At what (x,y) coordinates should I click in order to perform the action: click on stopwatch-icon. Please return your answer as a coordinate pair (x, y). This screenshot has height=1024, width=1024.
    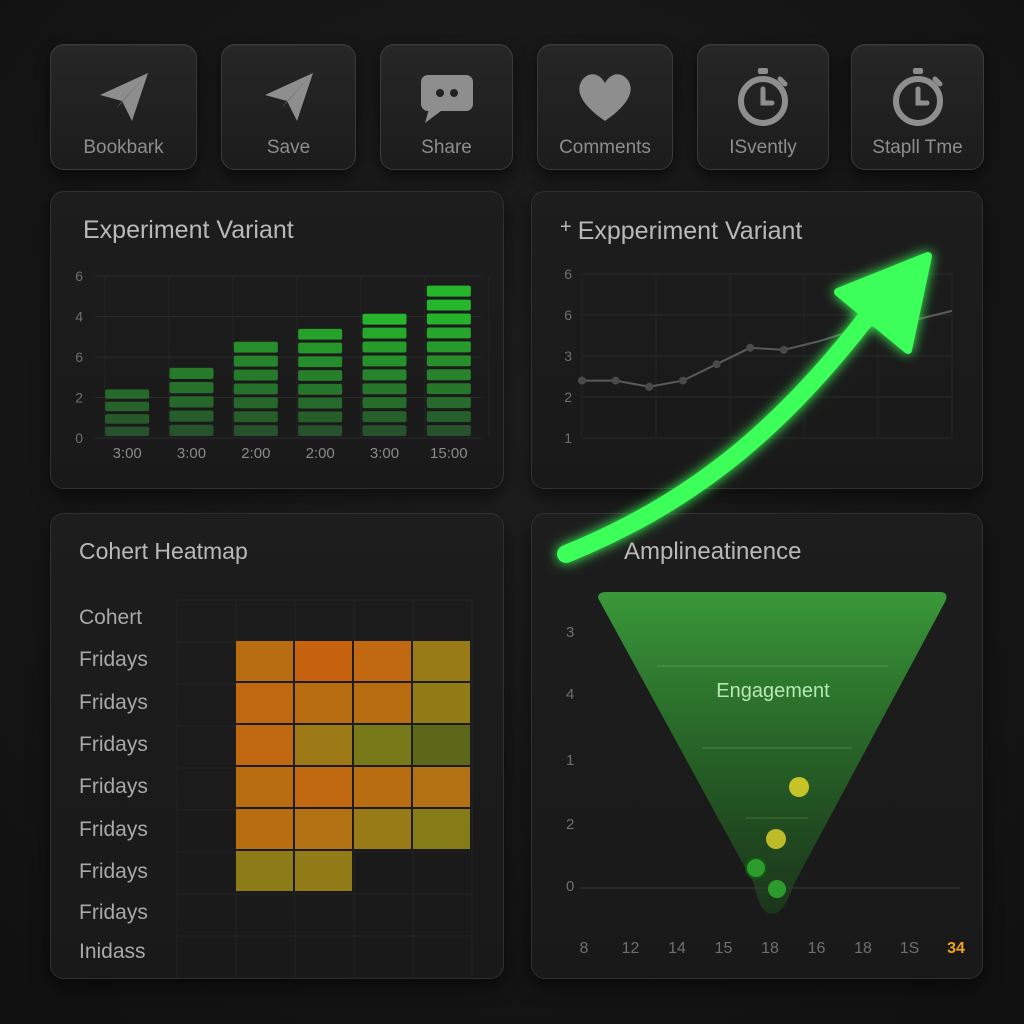
    Looking at the image, I should click on (763, 97).